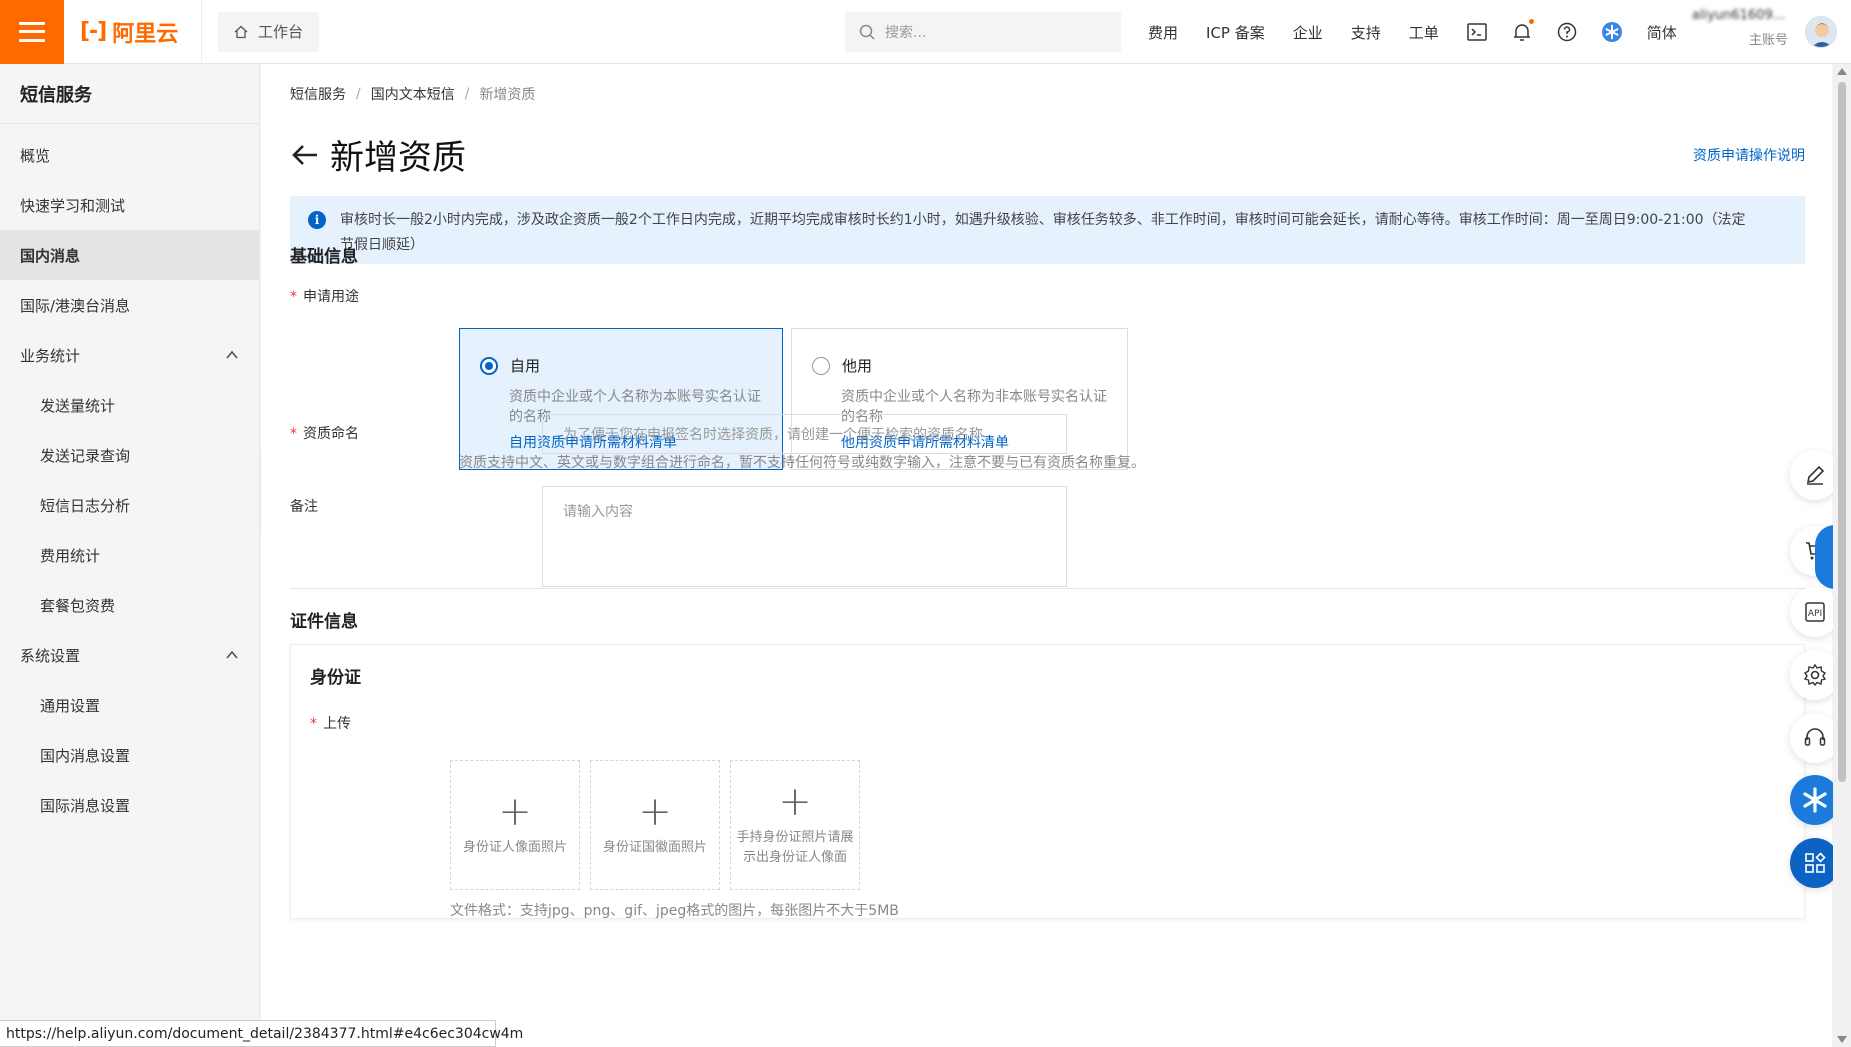  Describe the element at coordinates (129, 155) in the screenshot. I see `sidebar-item-overview: 概览` at that location.